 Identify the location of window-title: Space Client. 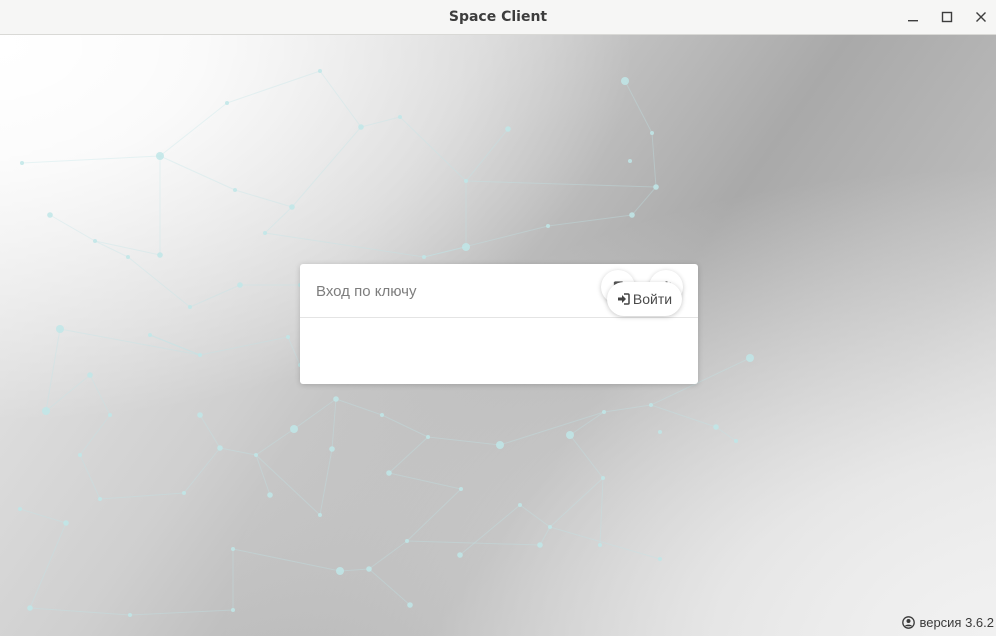
(498, 17).